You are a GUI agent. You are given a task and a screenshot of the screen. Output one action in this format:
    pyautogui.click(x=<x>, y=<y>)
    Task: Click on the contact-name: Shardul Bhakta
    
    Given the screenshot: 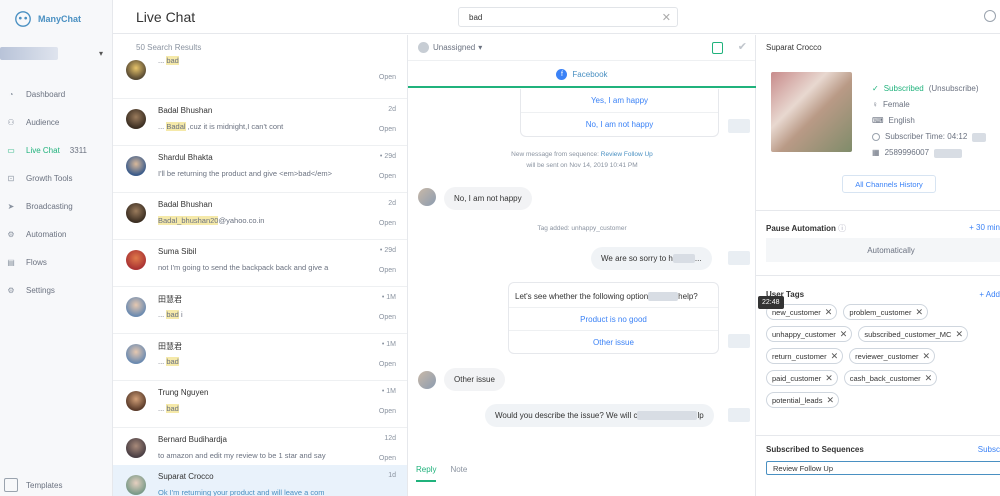 What is the action you would take?
    pyautogui.click(x=185, y=157)
    